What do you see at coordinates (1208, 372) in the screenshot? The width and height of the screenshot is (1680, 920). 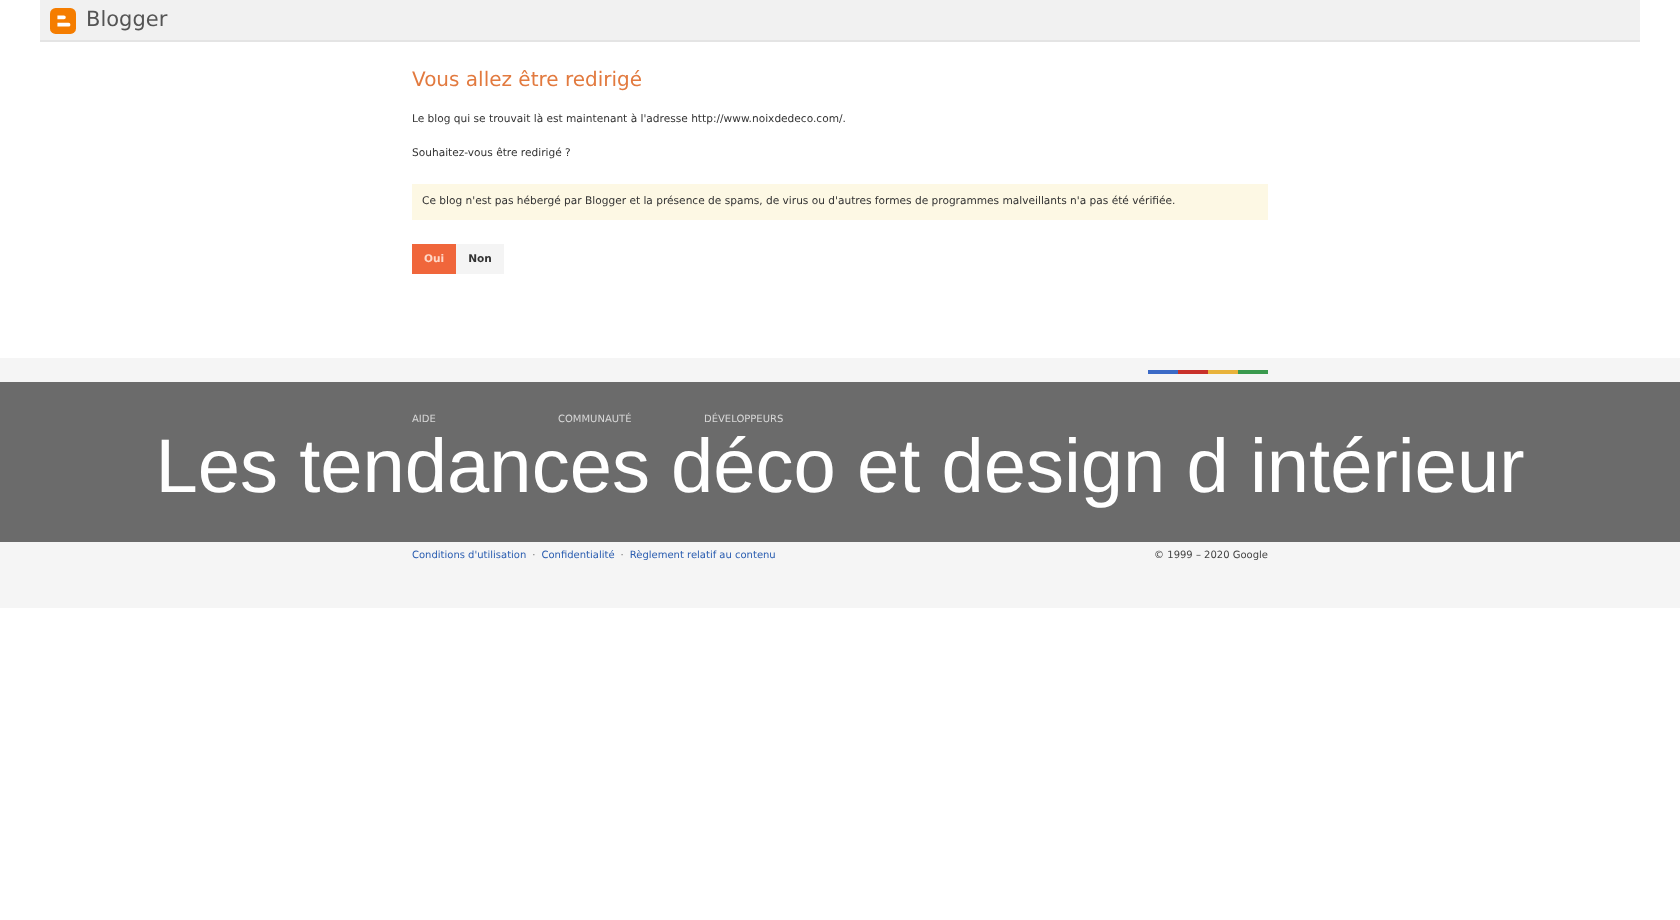 I see `color-stripe-icon` at bounding box center [1208, 372].